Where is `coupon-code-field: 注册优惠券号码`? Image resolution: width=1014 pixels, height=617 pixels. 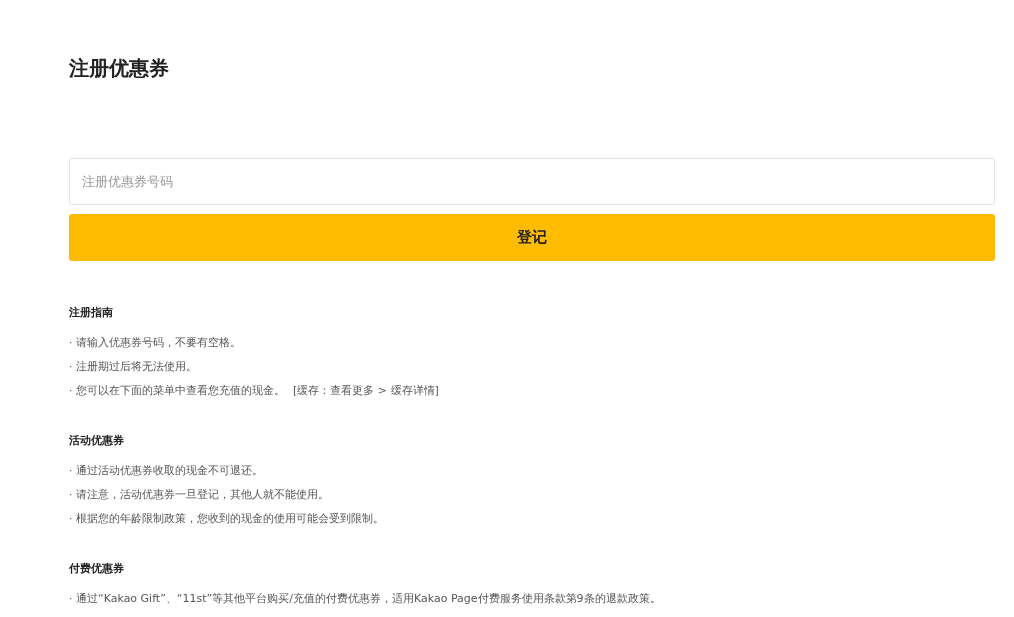 coupon-code-field: 注册优惠券号码 is located at coordinates (532, 181).